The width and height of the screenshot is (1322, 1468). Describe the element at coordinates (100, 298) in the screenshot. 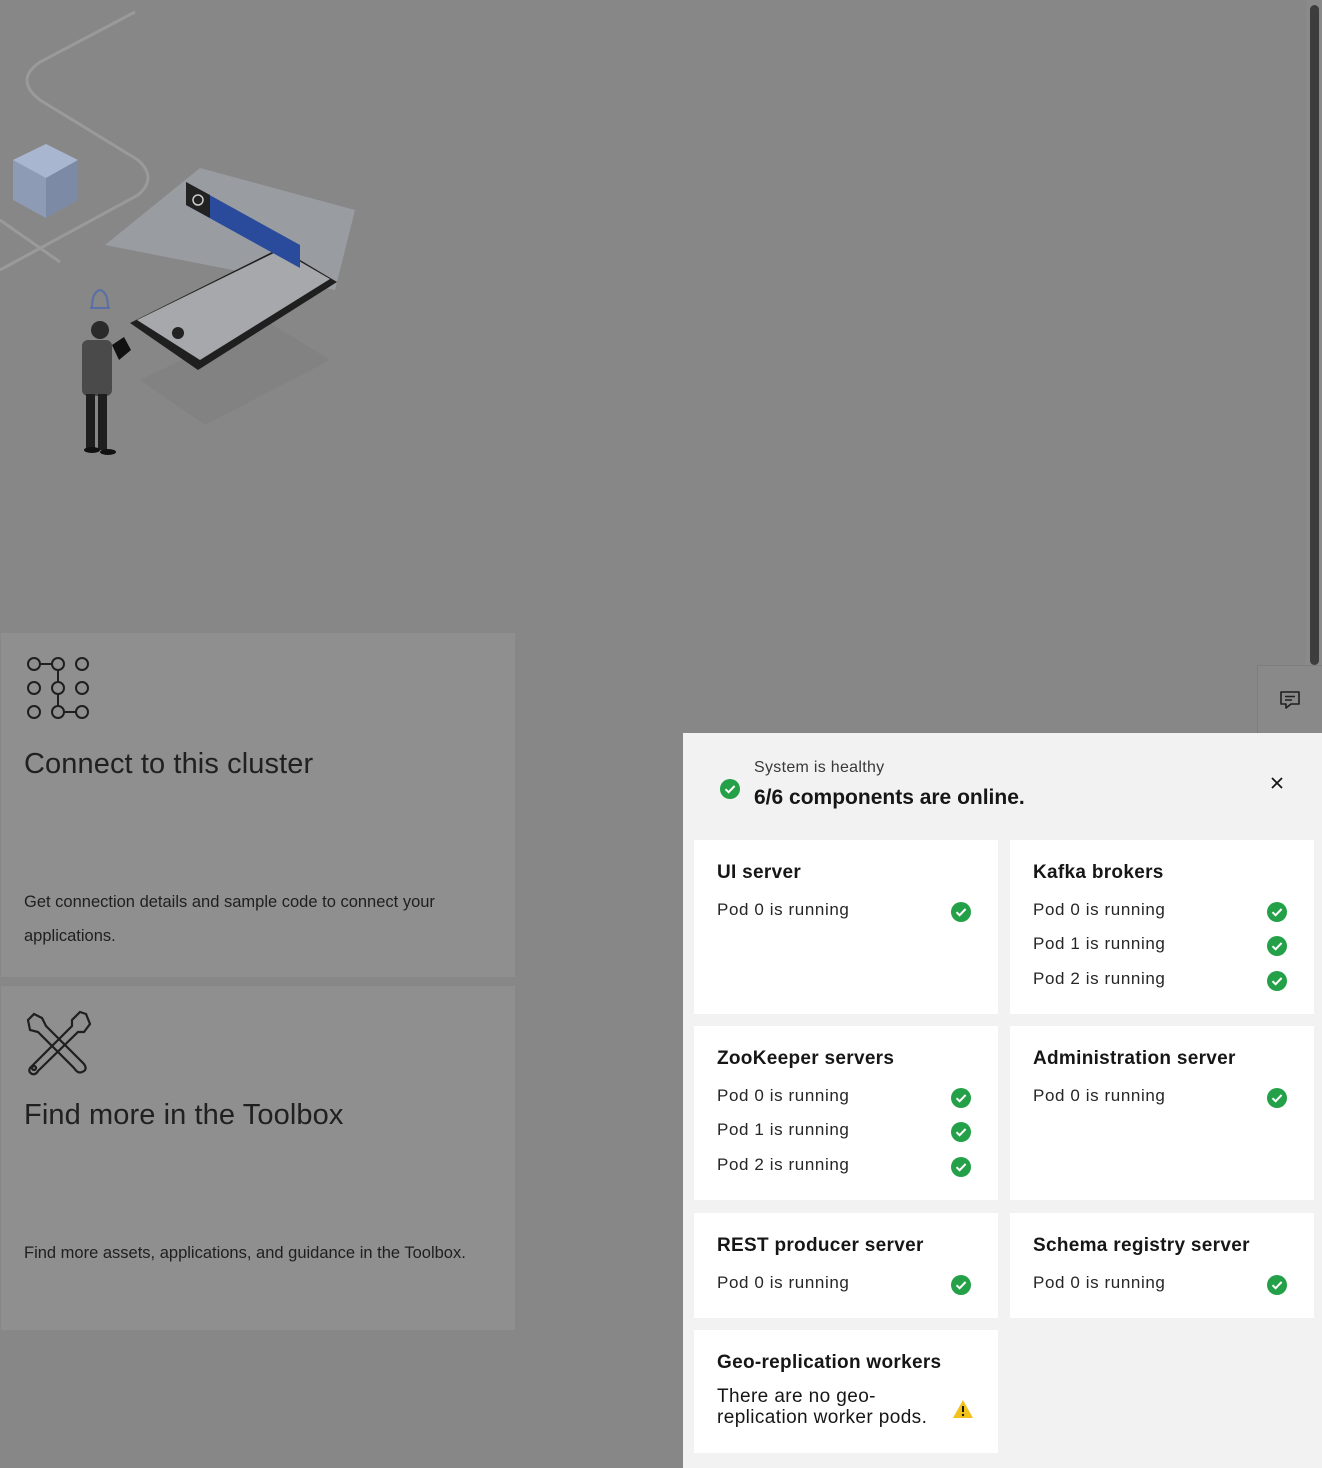

I see `bell-icon` at that location.